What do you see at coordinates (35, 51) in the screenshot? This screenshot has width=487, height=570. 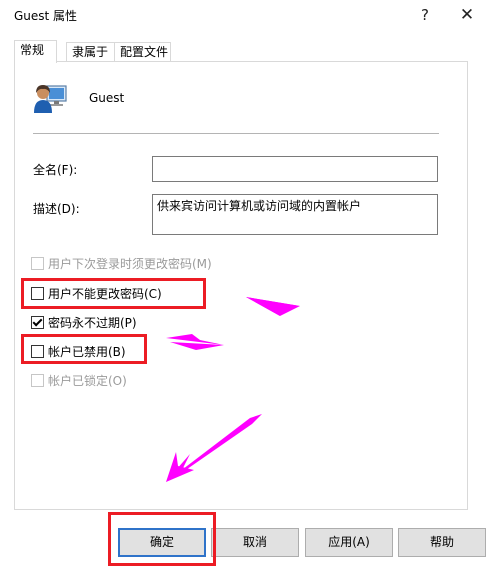 I see `tab-general: 常规` at bounding box center [35, 51].